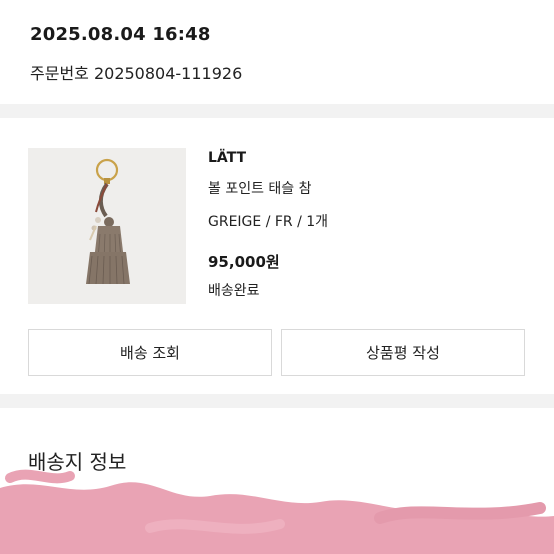  I want to click on tassel-charm-image, so click(108, 221).